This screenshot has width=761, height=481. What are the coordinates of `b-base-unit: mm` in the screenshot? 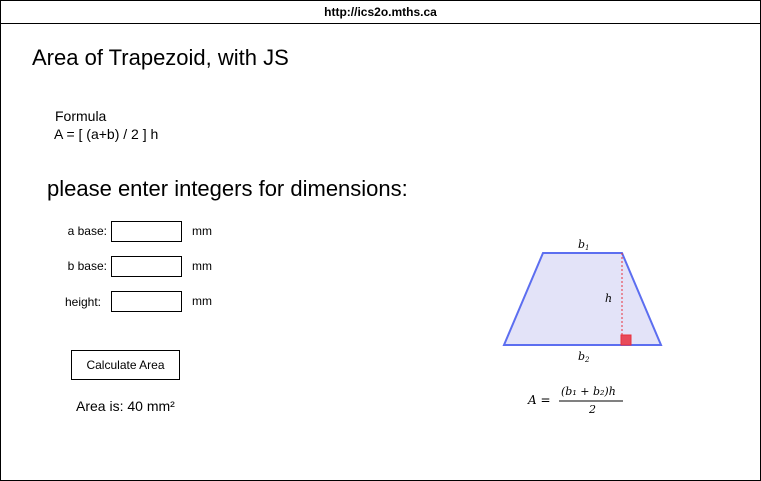 It's located at (202, 266).